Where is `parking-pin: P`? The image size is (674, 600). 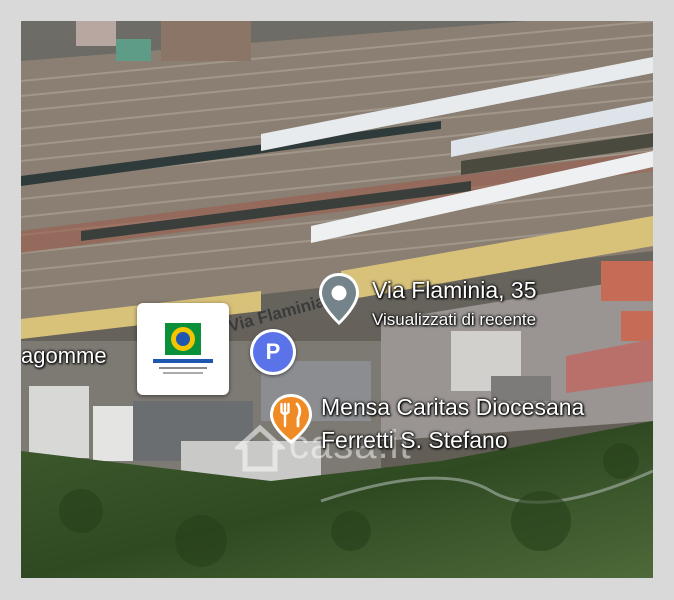 parking-pin: P is located at coordinates (273, 352).